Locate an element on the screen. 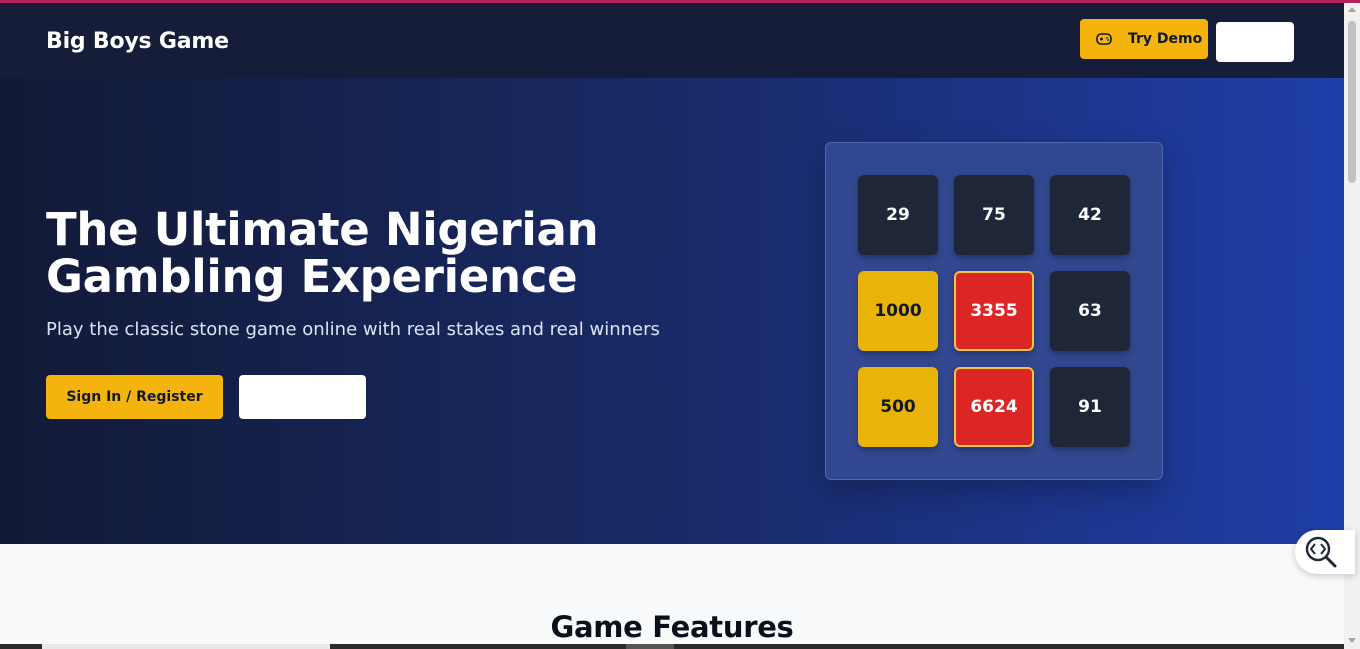 The image size is (1360, 649). board-tile: 91 is located at coordinates (1090, 407).